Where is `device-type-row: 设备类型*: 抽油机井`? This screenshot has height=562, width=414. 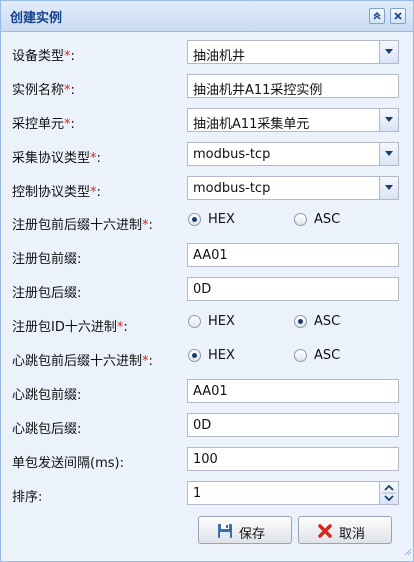 device-type-row: 设备类型*: 抽油机井 is located at coordinates (207, 53).